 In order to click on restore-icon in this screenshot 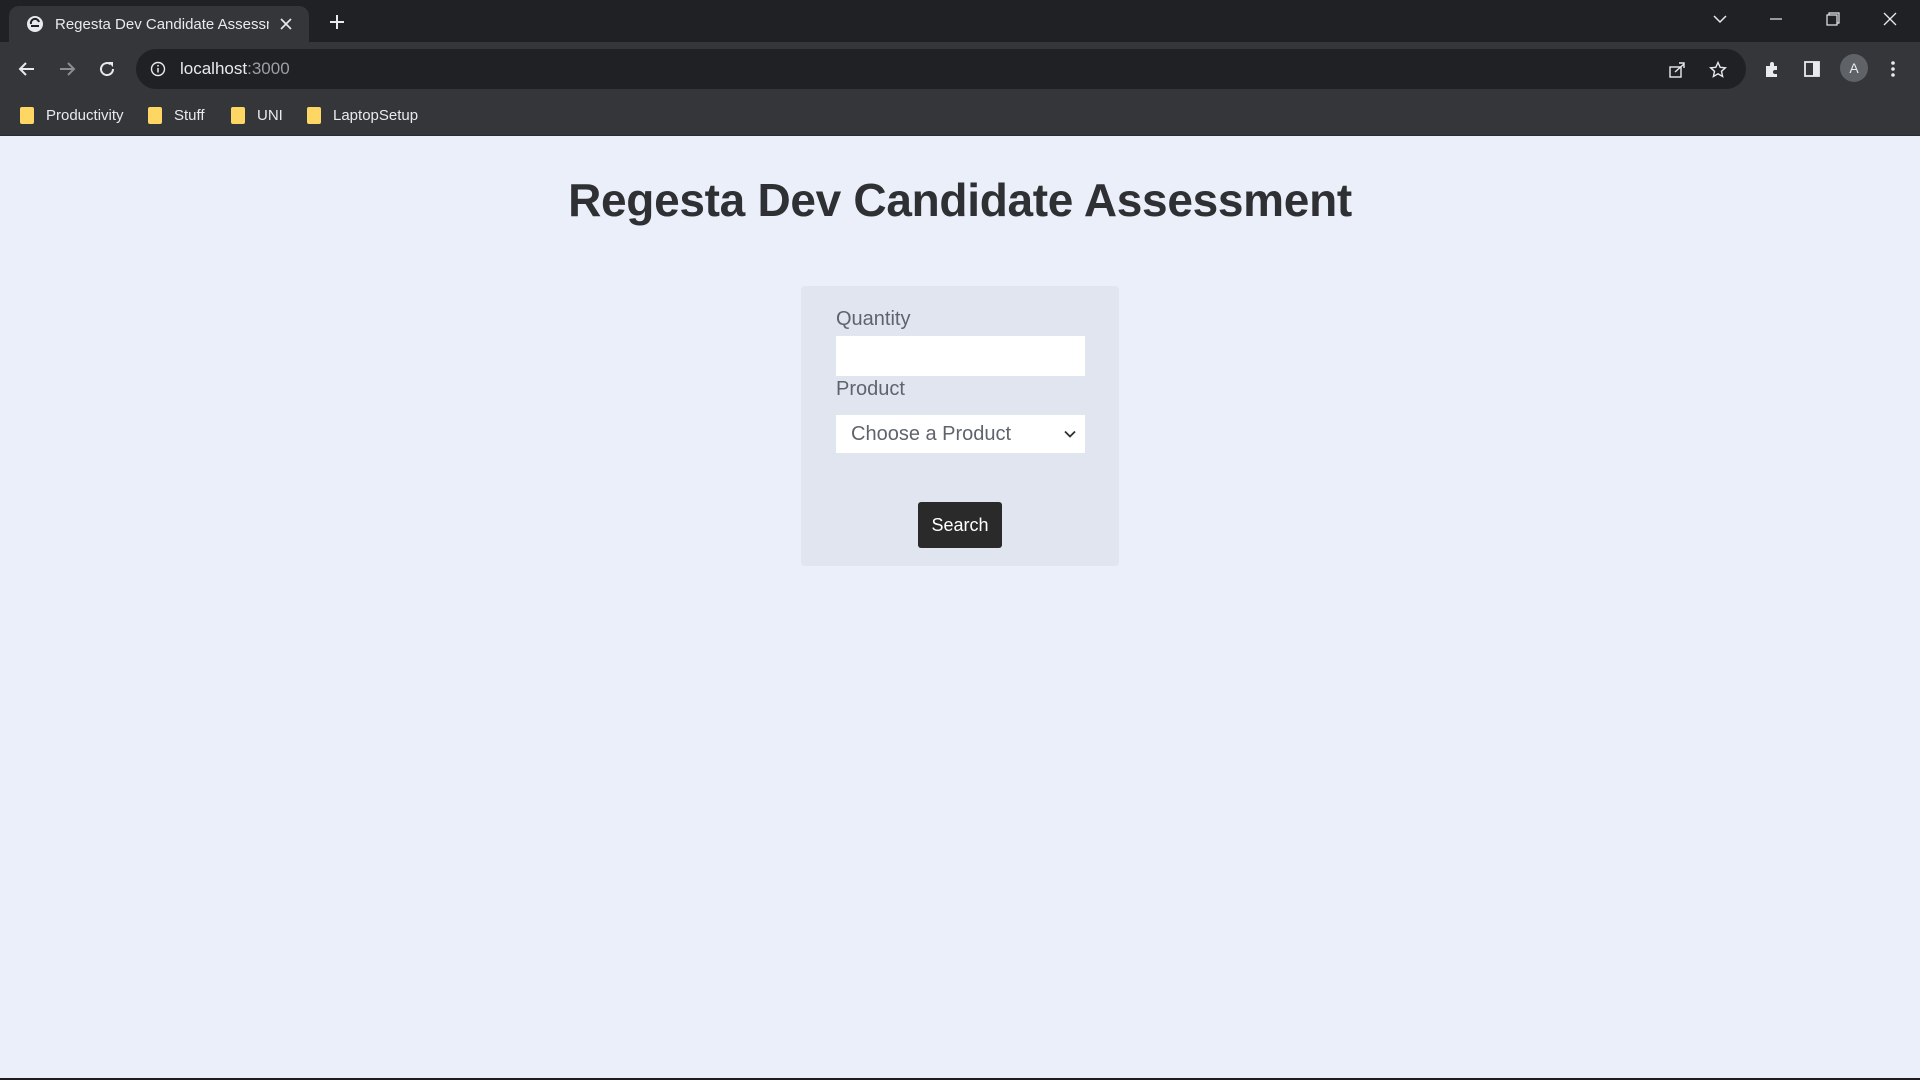, I will do `click(1833, 19)`.